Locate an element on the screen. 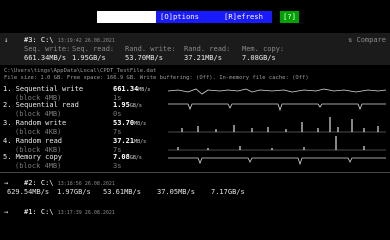 Image resolution: width=390 pixels, height=240 pixels. value-seq-write: 661.34MB/s is located at coordinates (45, 58).